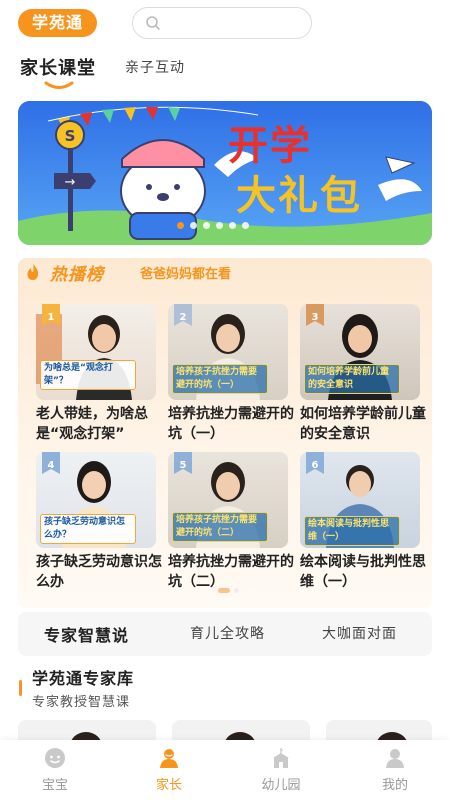 This screenshot has height=800, width=450. What do you see at coordinates (33, 272) in the screenshot?
I see `flame-icon` at bounding box center [33, 272].